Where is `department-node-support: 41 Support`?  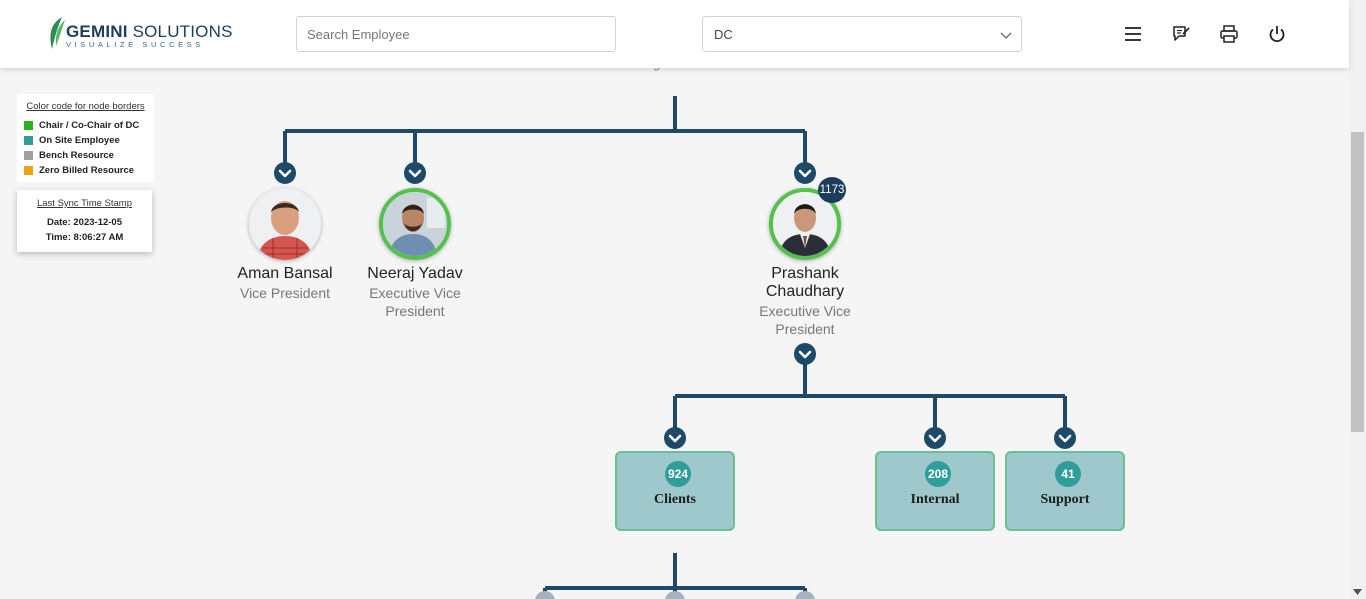
department-node-support: 41 Support is located at coordinates (1065, 491).